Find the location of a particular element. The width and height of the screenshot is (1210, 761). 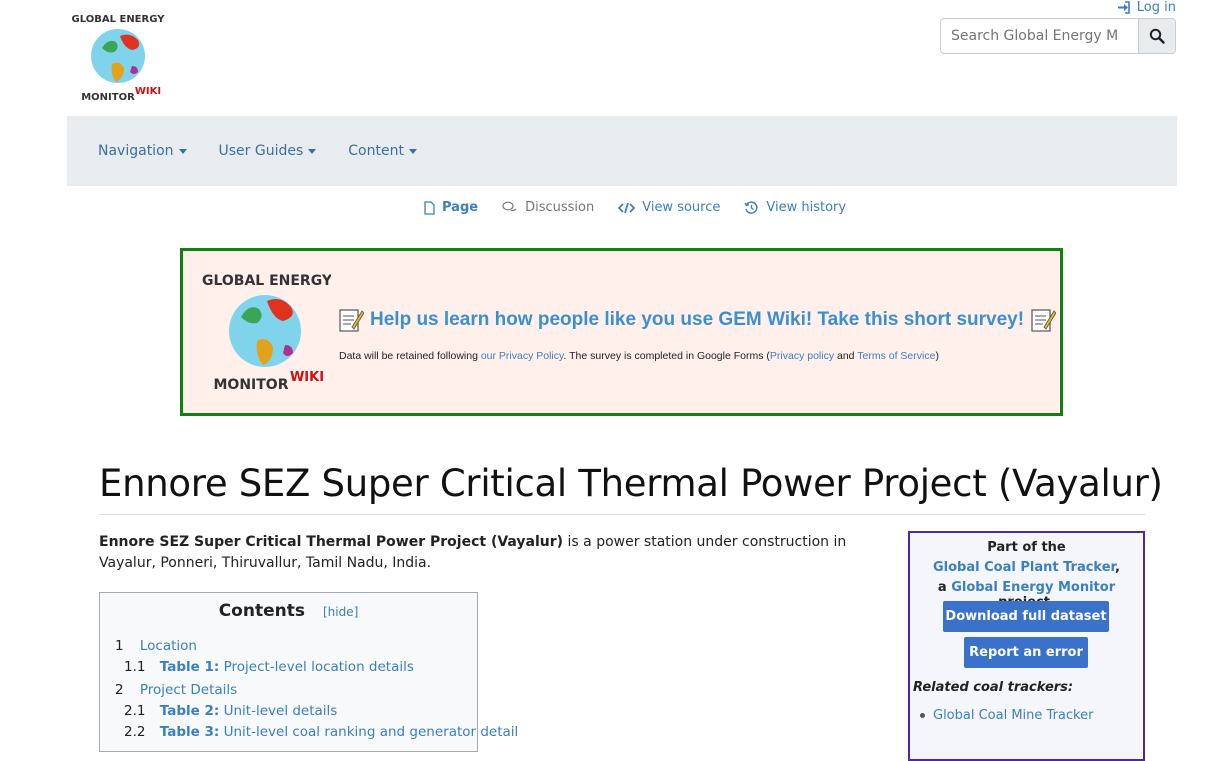

search-box is located at coordinates (1058, 36).